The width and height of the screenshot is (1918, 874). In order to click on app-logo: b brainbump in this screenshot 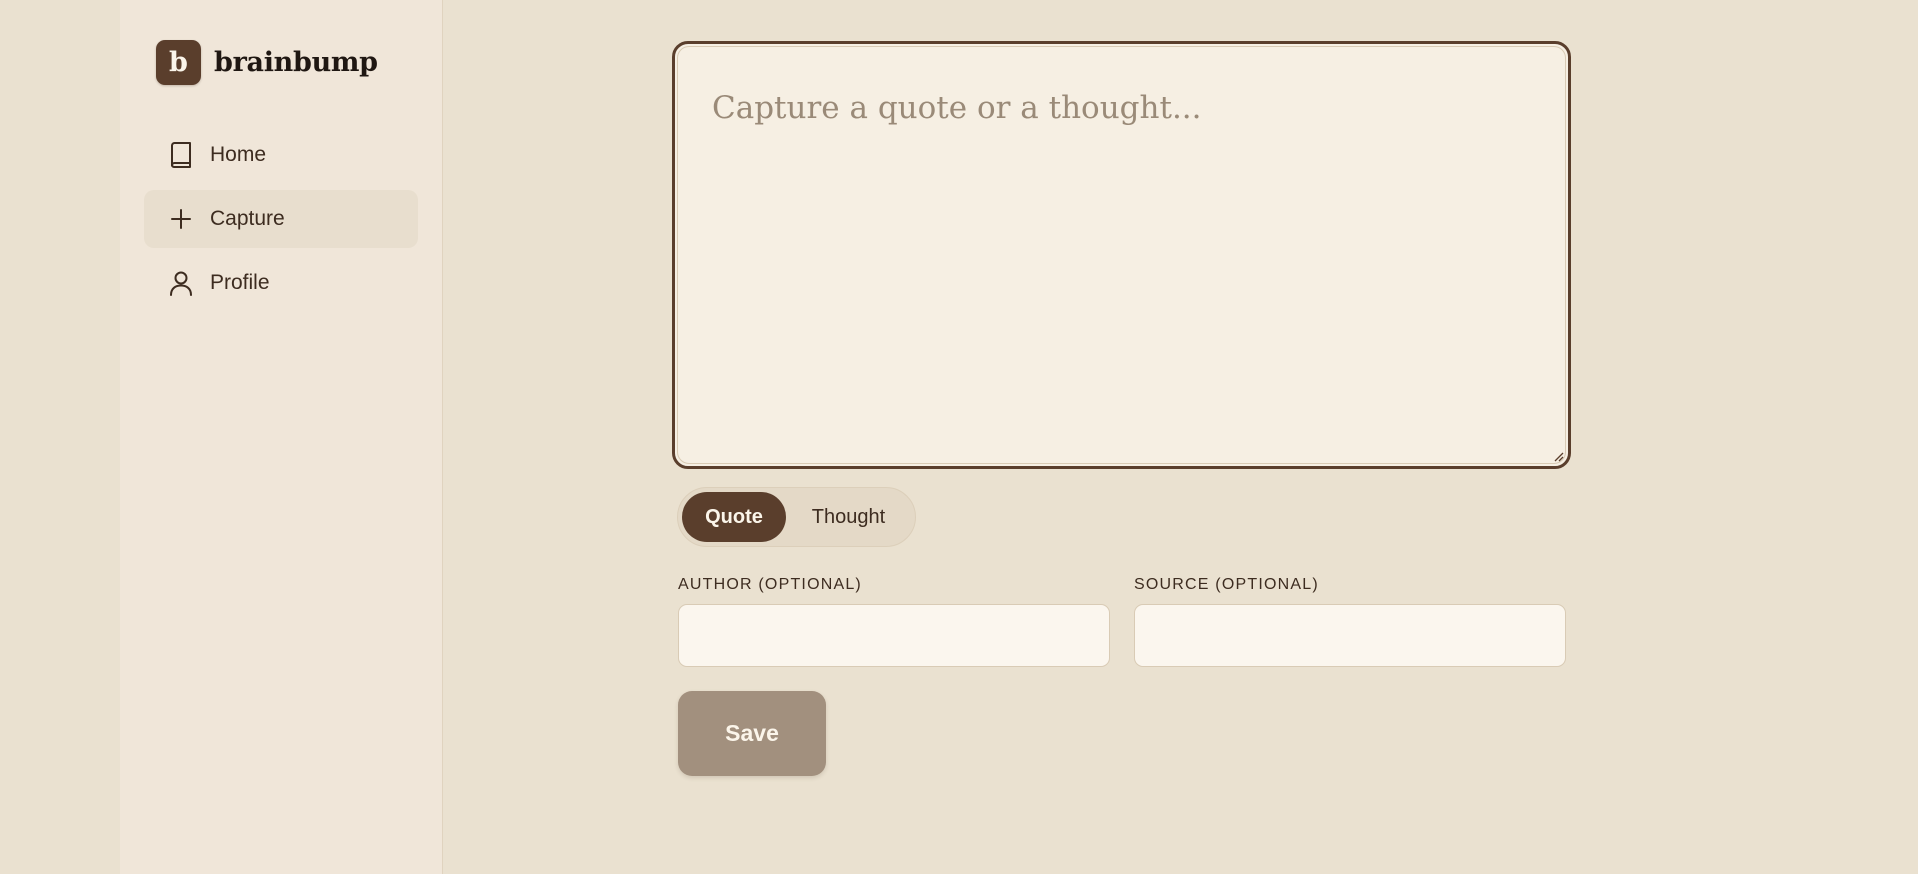, I will do `click(267, 62)`.